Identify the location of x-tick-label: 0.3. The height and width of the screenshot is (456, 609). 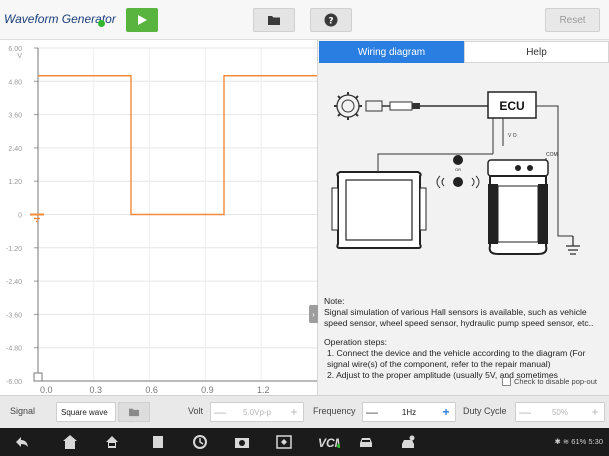
(96, 390).